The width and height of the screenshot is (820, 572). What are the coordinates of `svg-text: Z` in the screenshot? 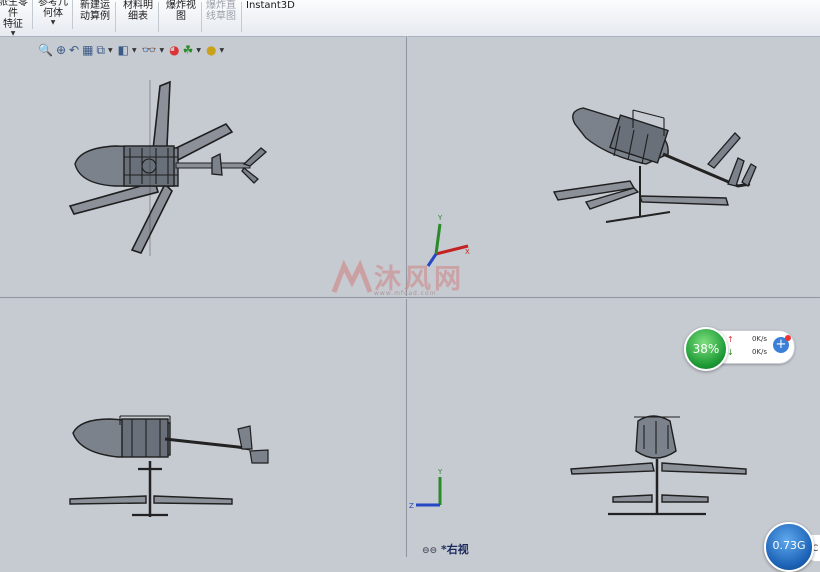 It's located at (411, 506).